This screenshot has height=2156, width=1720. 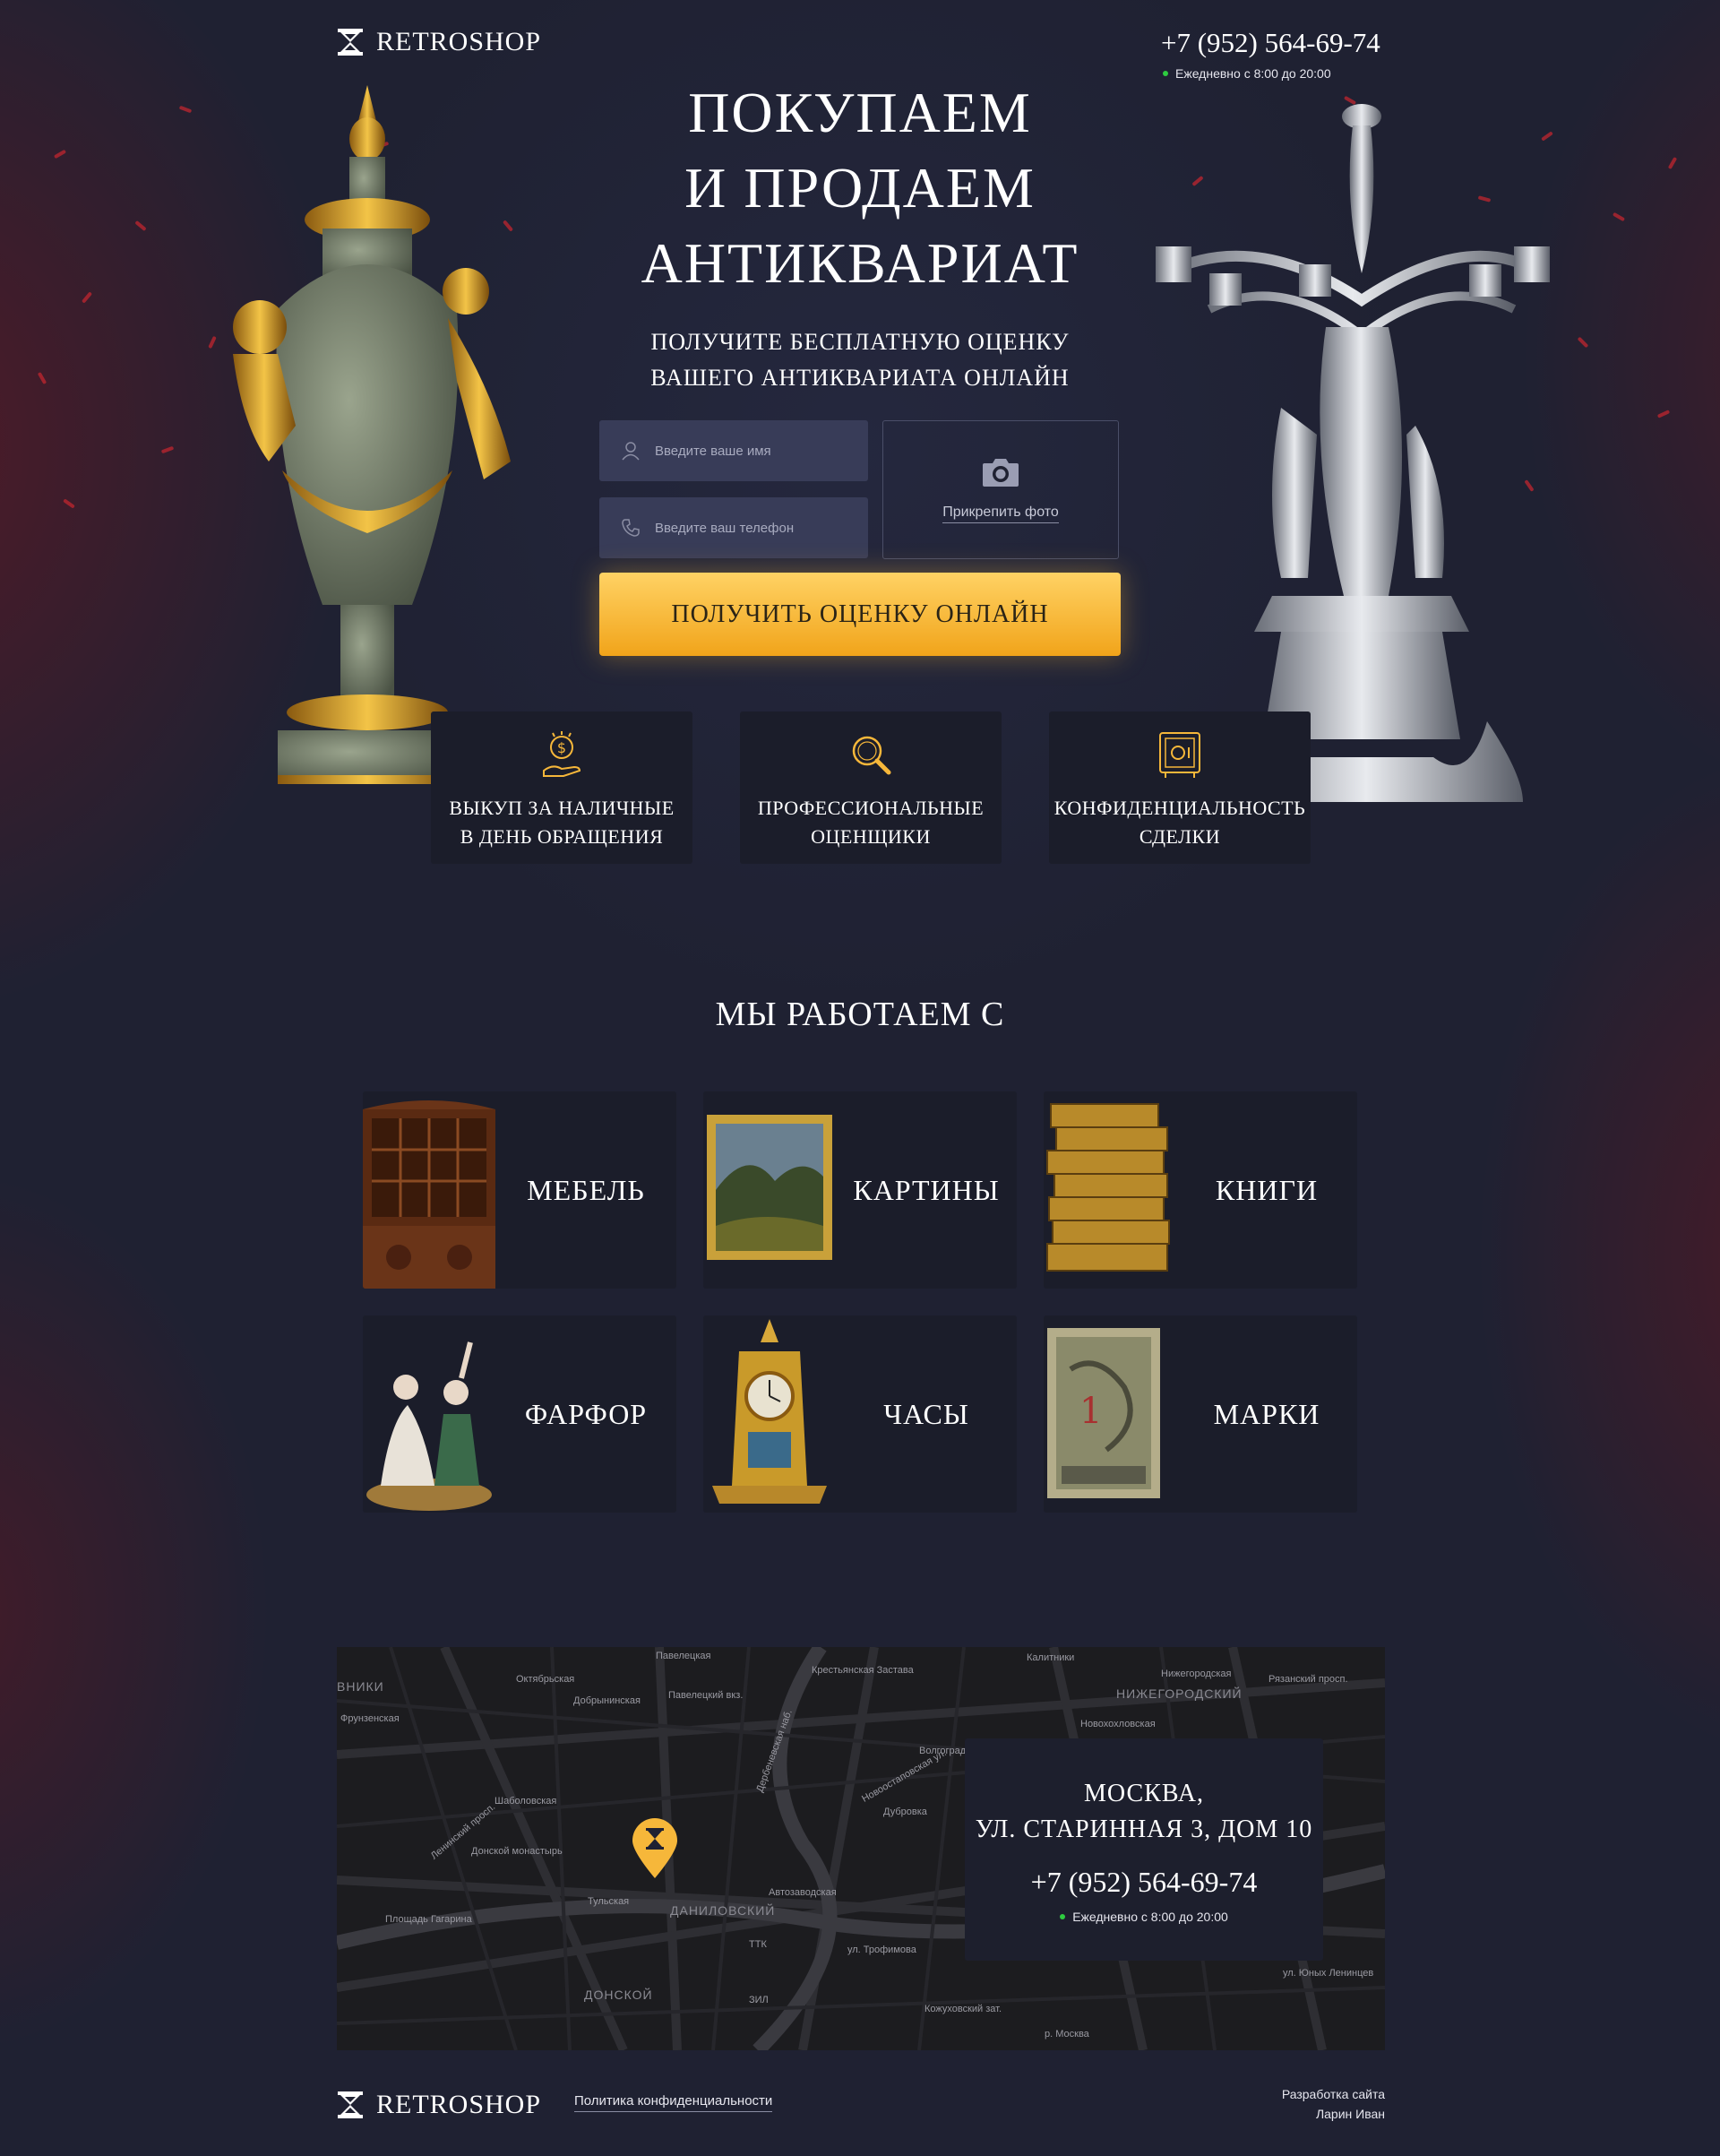 What do you see at coordinates (586, 1413) in the screenshot?
I see `category-porcelain-label: ФАРФОР` at bounding box center [586, 1413].